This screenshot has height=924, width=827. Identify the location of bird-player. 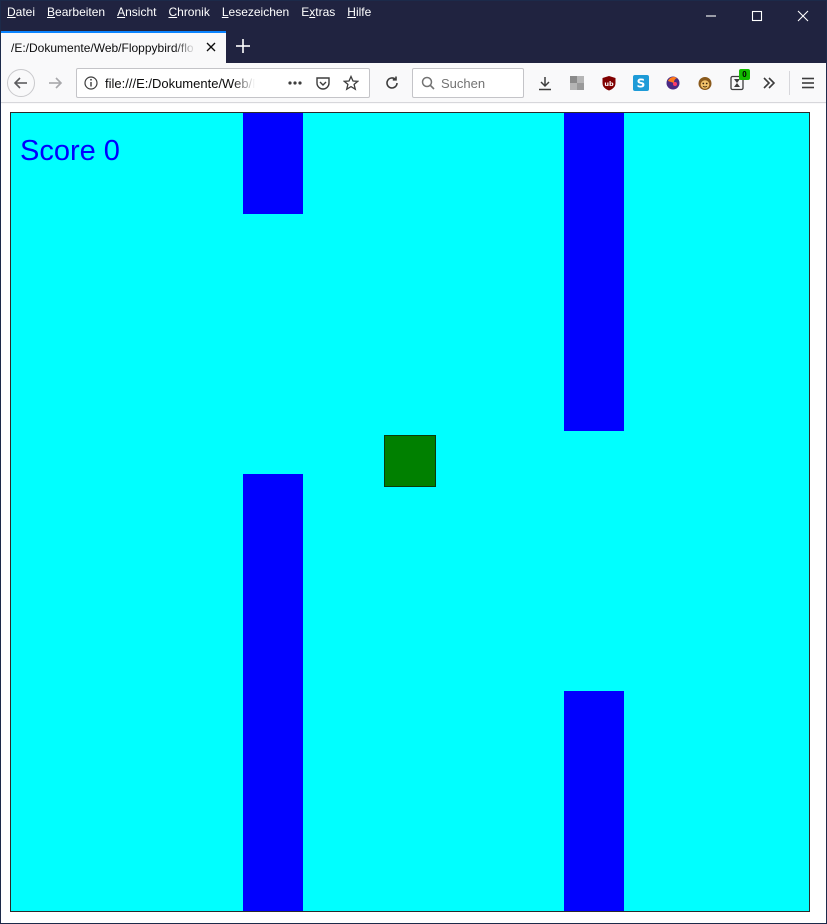
(410, 461).